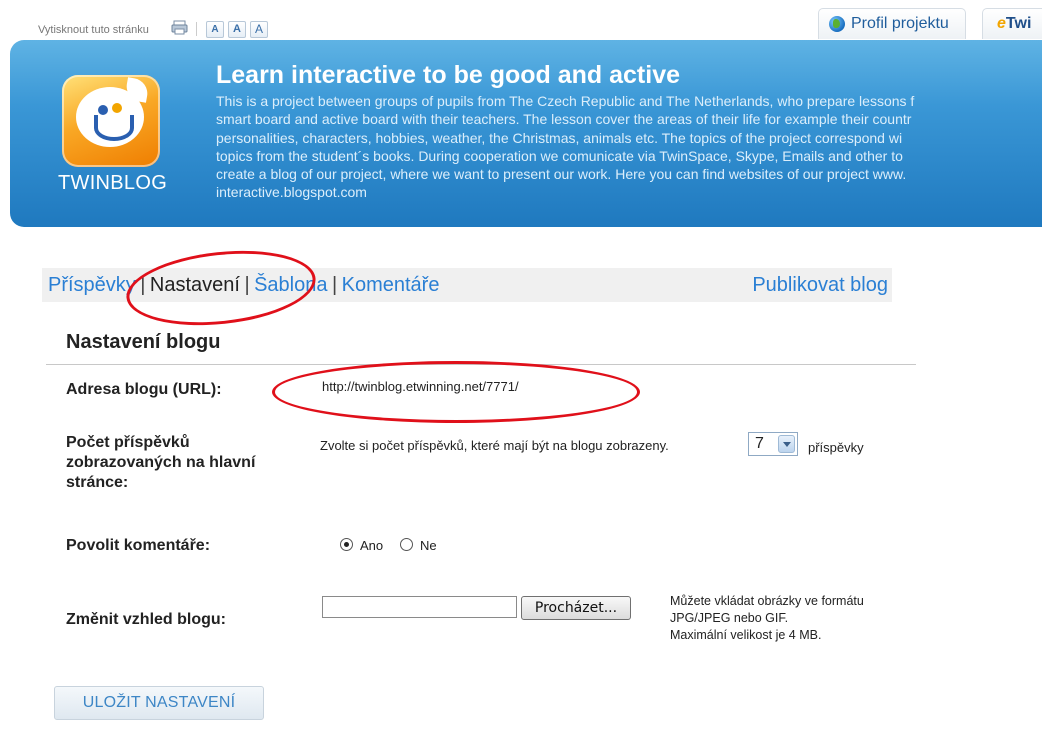  What do you see at coordinates (103, 110) in the screenshot?
I see `logo-figure-blue` at bounding box center [103, 110].